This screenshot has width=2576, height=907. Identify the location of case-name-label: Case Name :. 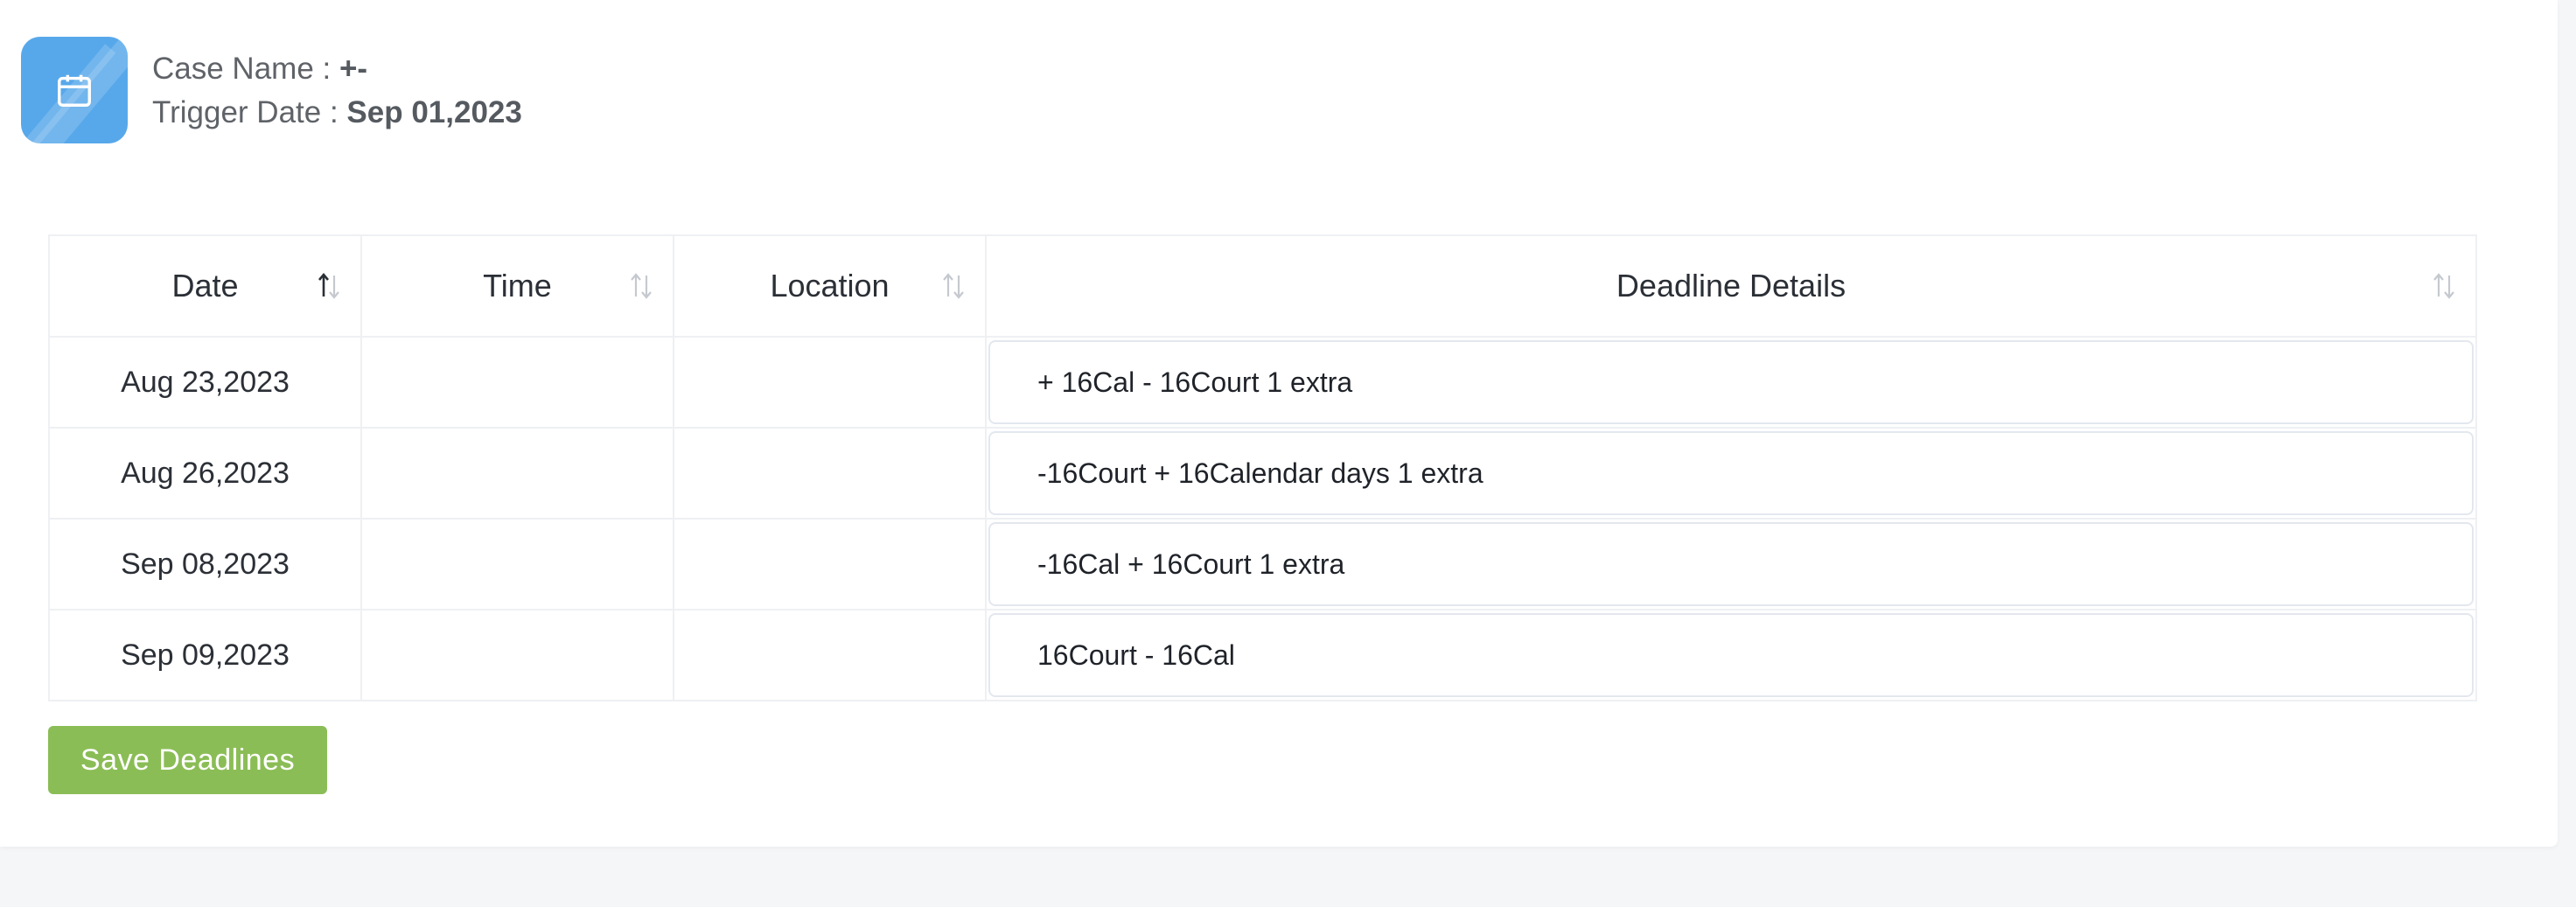
(242, 69).